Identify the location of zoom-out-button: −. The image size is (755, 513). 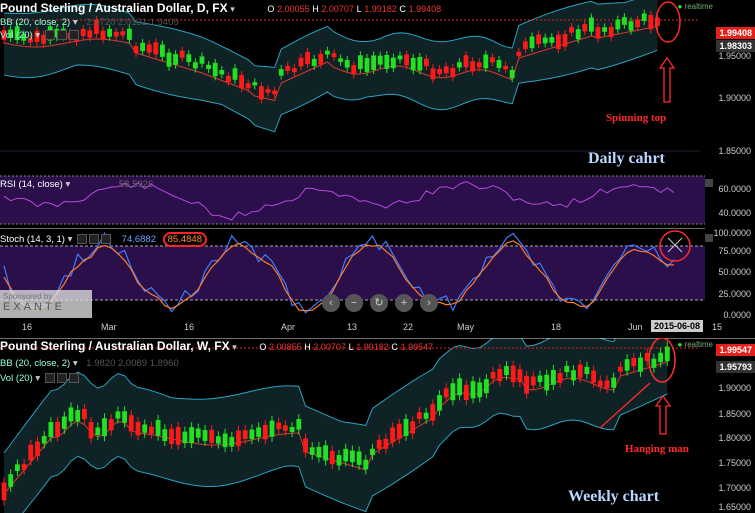
(354, 303).